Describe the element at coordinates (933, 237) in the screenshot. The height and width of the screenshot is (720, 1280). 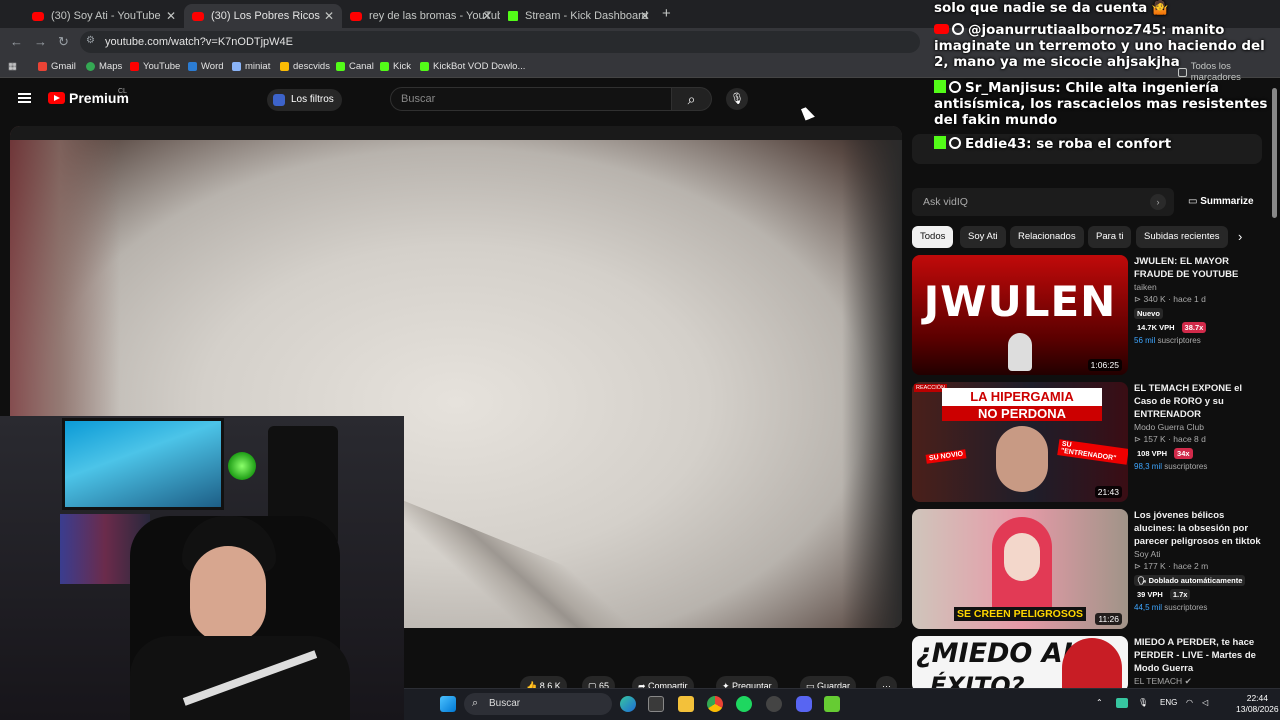
I see `chip-todos: Todos` at that location.